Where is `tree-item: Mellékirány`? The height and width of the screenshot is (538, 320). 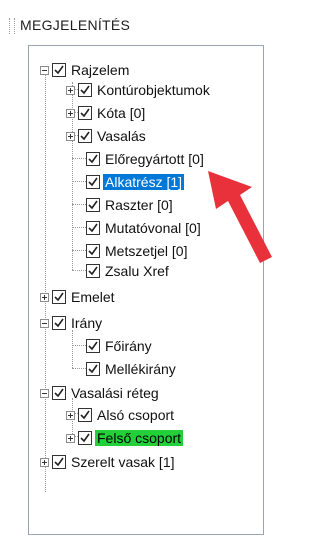
tree-item: Mellékirány is located at coordinates (132, 369).